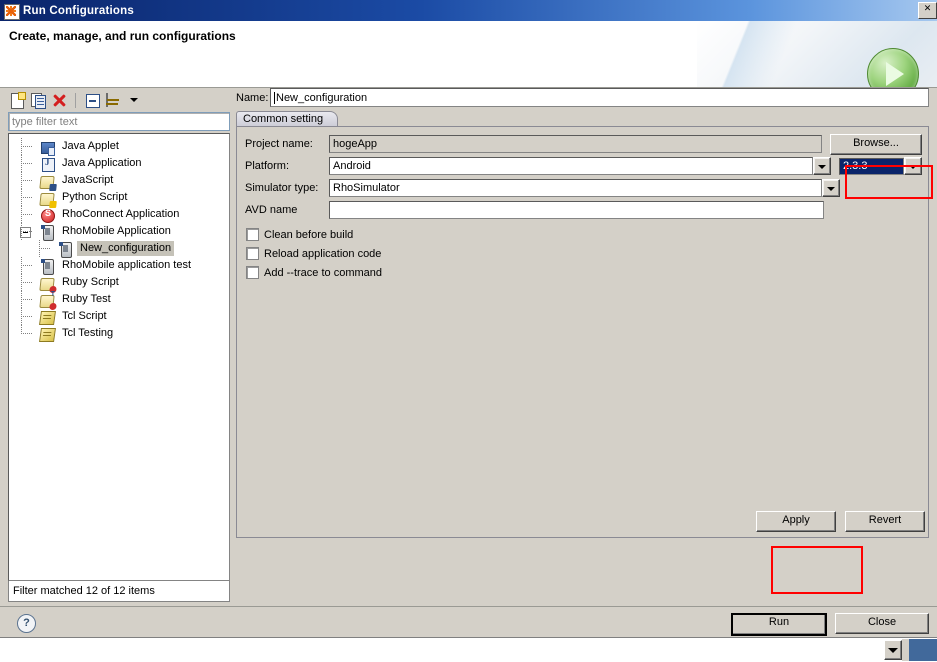 The width and height of the screenshot is (937, 662). I want to click on platform-version-chevron-down-icon, so click(913, 166).